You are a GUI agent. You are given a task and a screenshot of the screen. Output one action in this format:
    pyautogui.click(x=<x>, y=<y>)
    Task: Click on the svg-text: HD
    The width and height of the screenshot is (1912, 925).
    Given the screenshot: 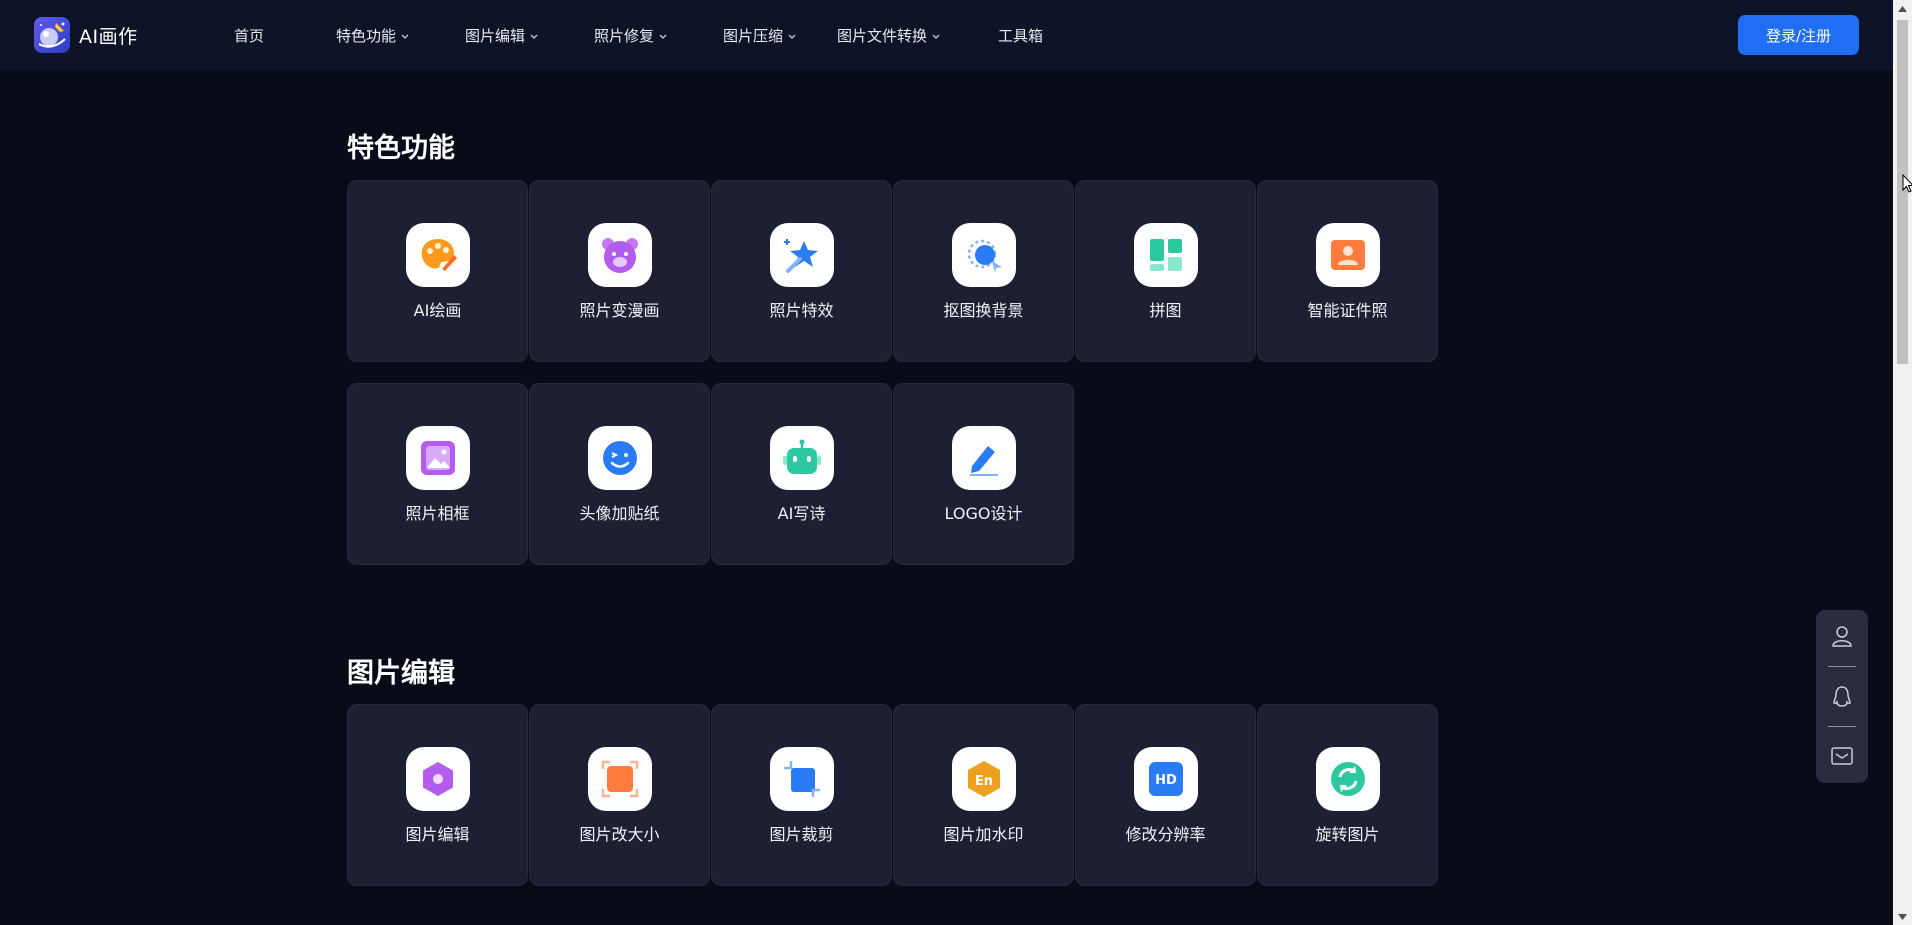 What is the action you would take?
    pyautogui.click(x=1166, y=780)
    